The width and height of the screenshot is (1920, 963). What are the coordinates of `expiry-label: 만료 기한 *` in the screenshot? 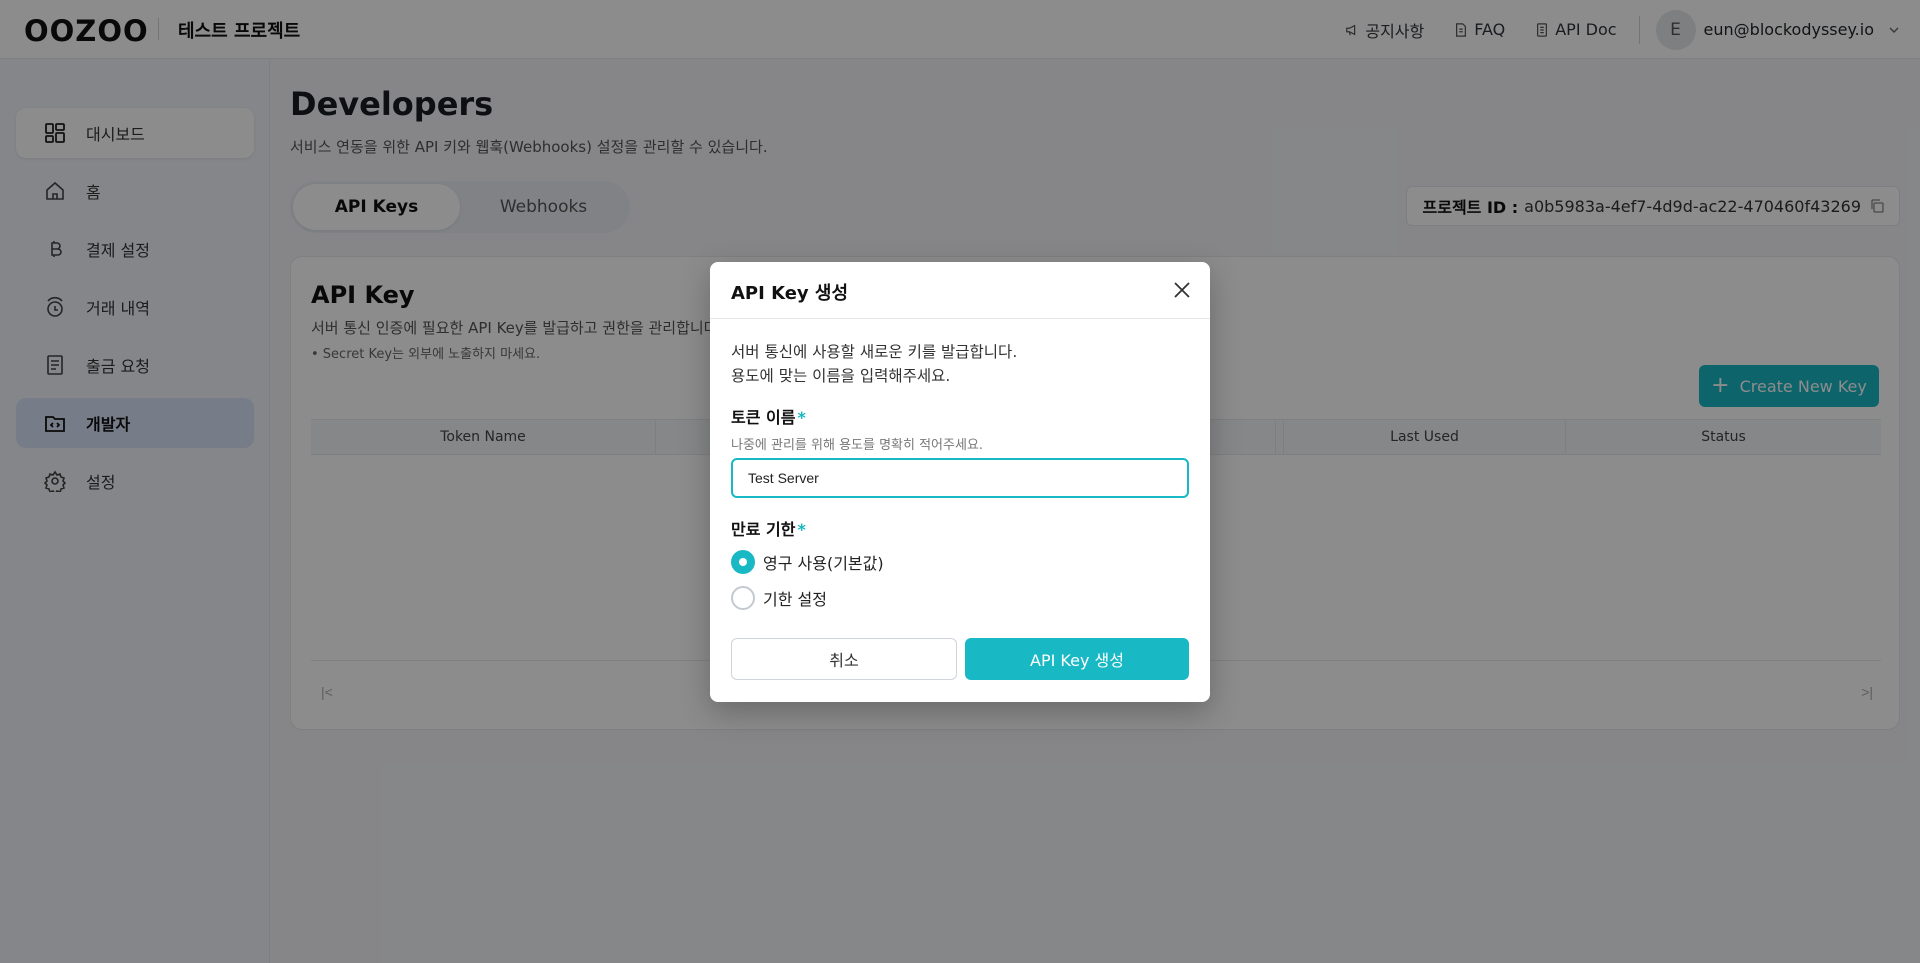 It's located at (768, 528).